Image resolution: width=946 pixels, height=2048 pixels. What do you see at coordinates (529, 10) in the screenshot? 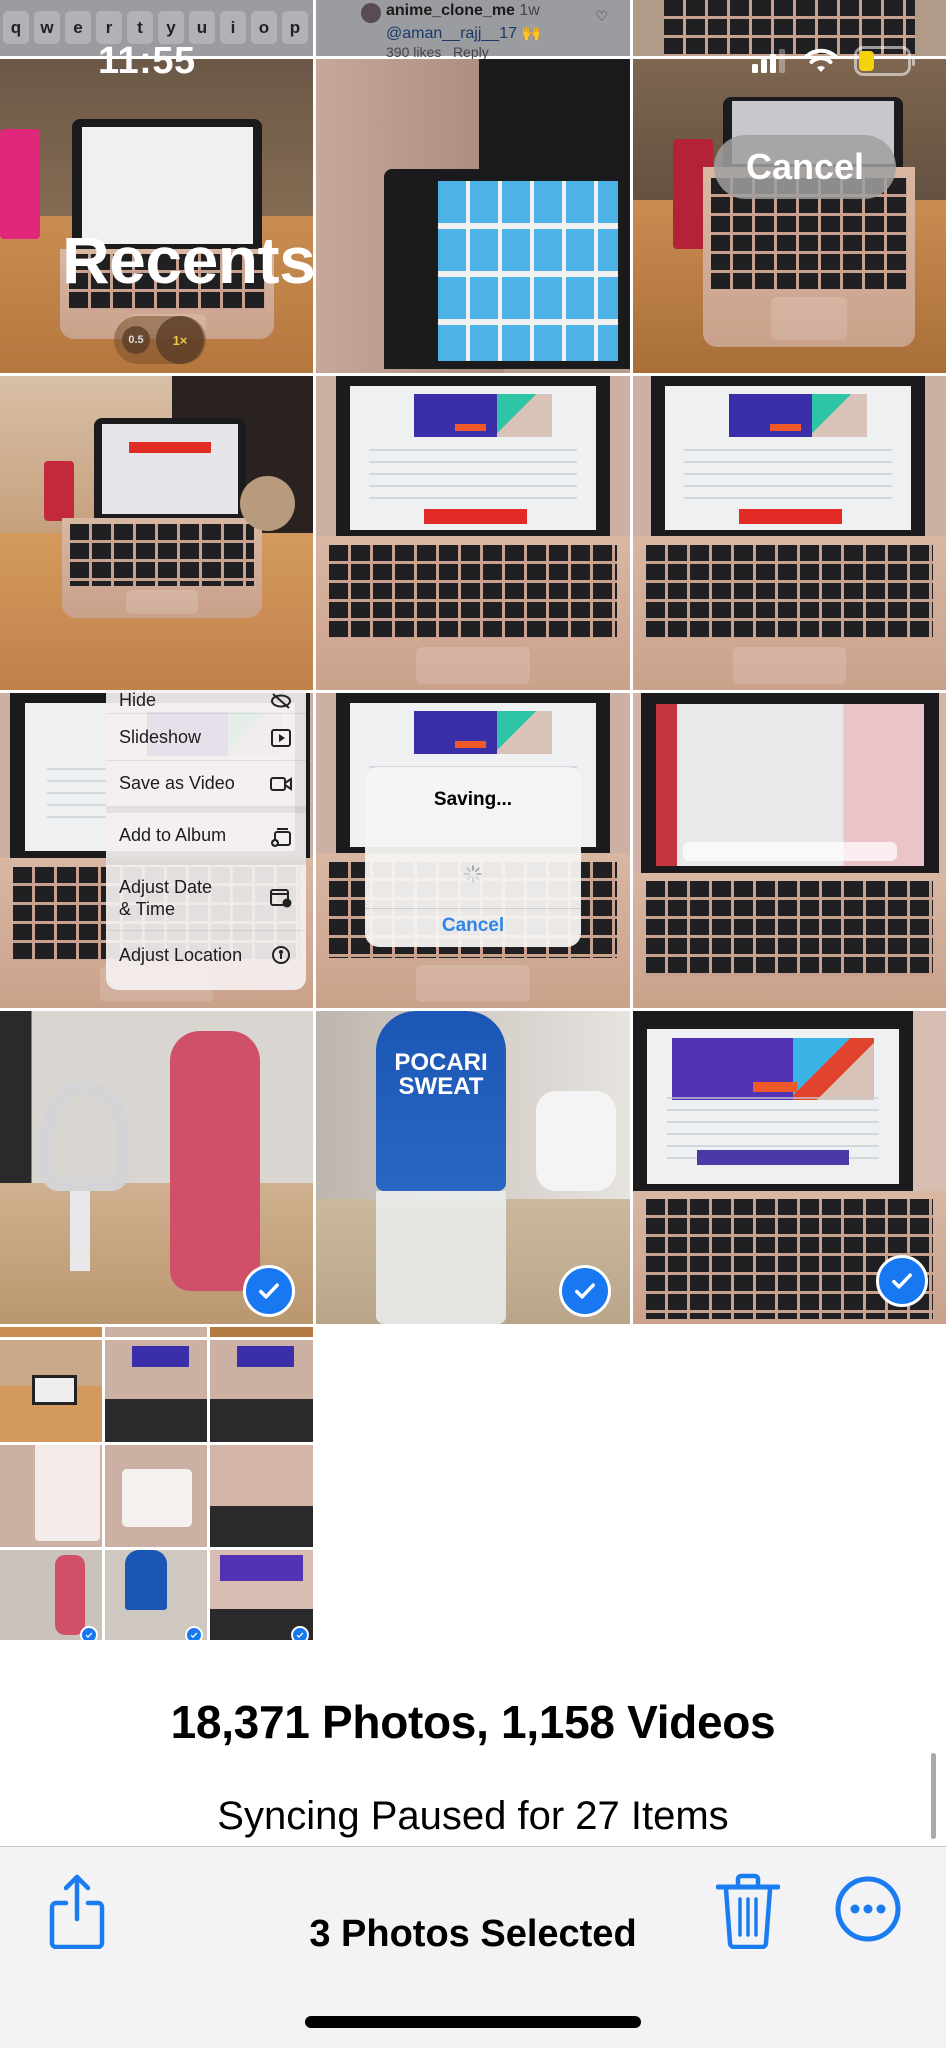
I see `comment-age: 1w` at bounding box center [529, 10].